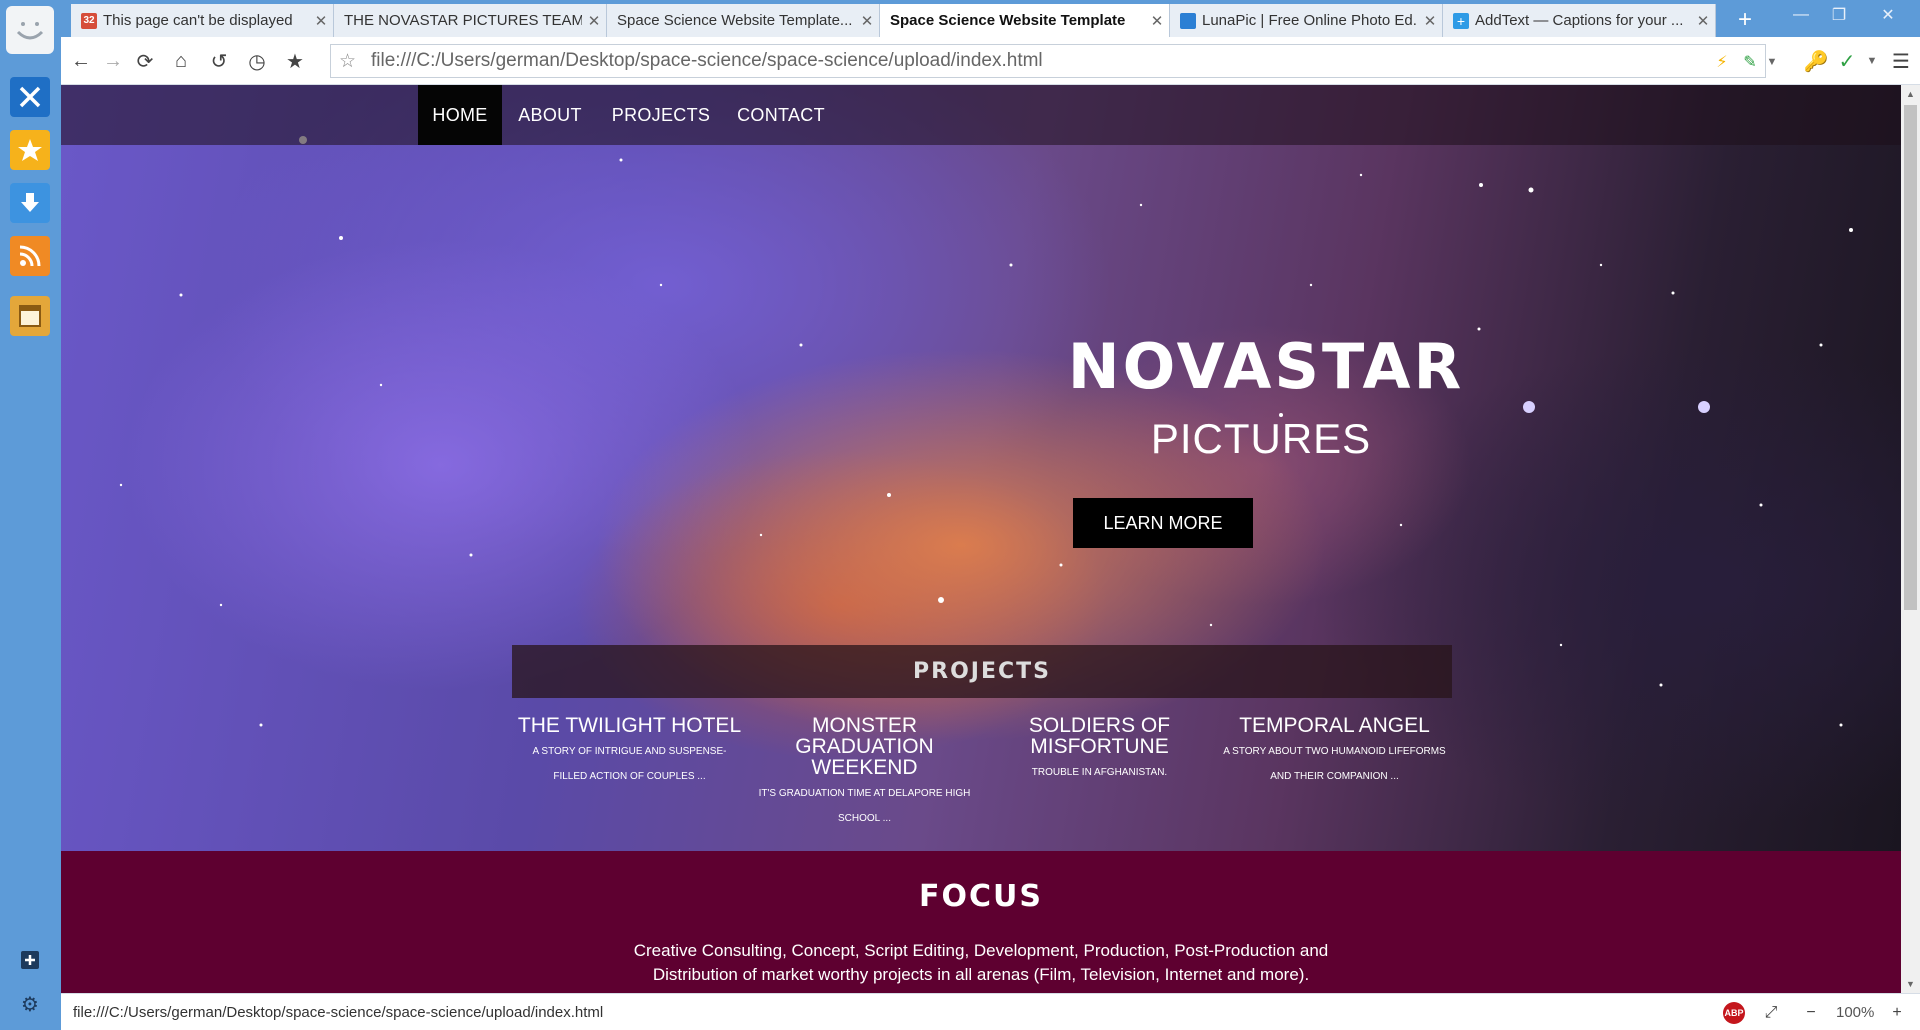 This screenshot has width=1920, height=1030. Describe the element at coordinates (30, 960) in the screenshot. I see `add-sidebar-item-icon` at that location.